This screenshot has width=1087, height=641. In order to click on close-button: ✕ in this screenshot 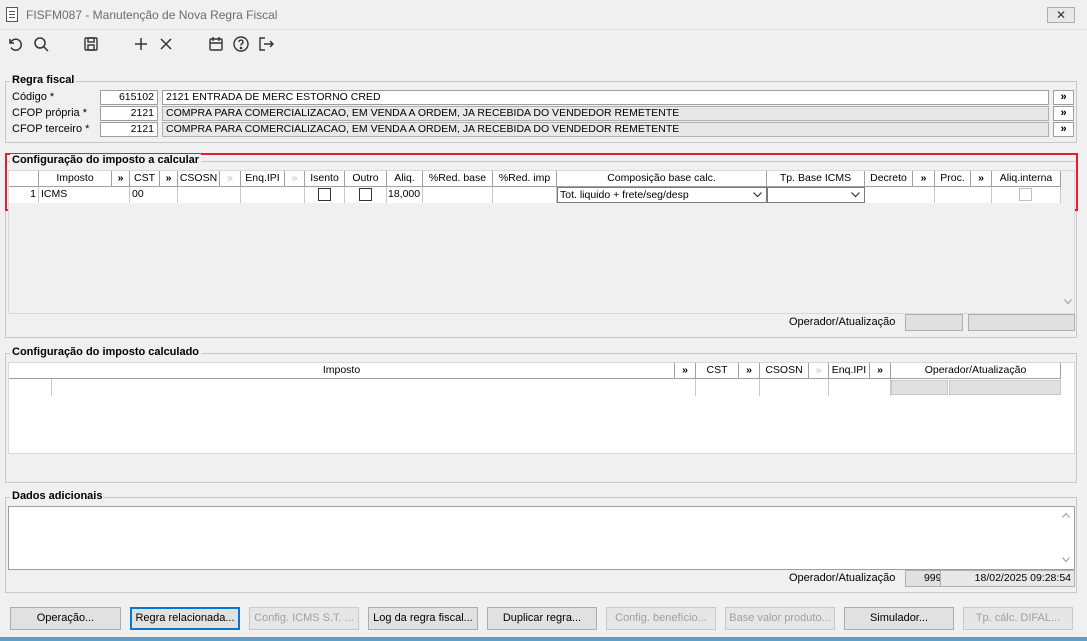, I will do `click(1061, 15)`.